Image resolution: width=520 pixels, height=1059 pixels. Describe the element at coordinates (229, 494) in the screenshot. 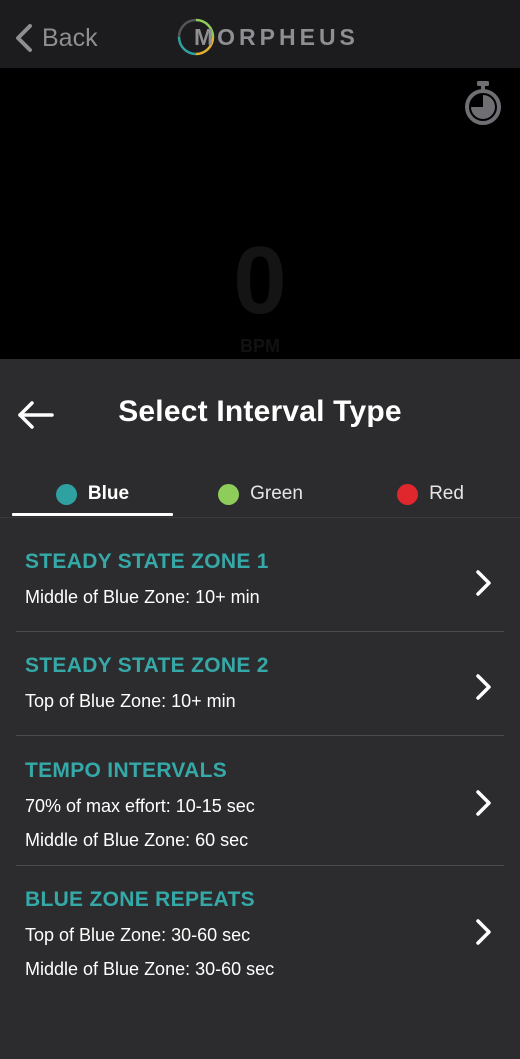

I see `green-dot-icon` at that location.